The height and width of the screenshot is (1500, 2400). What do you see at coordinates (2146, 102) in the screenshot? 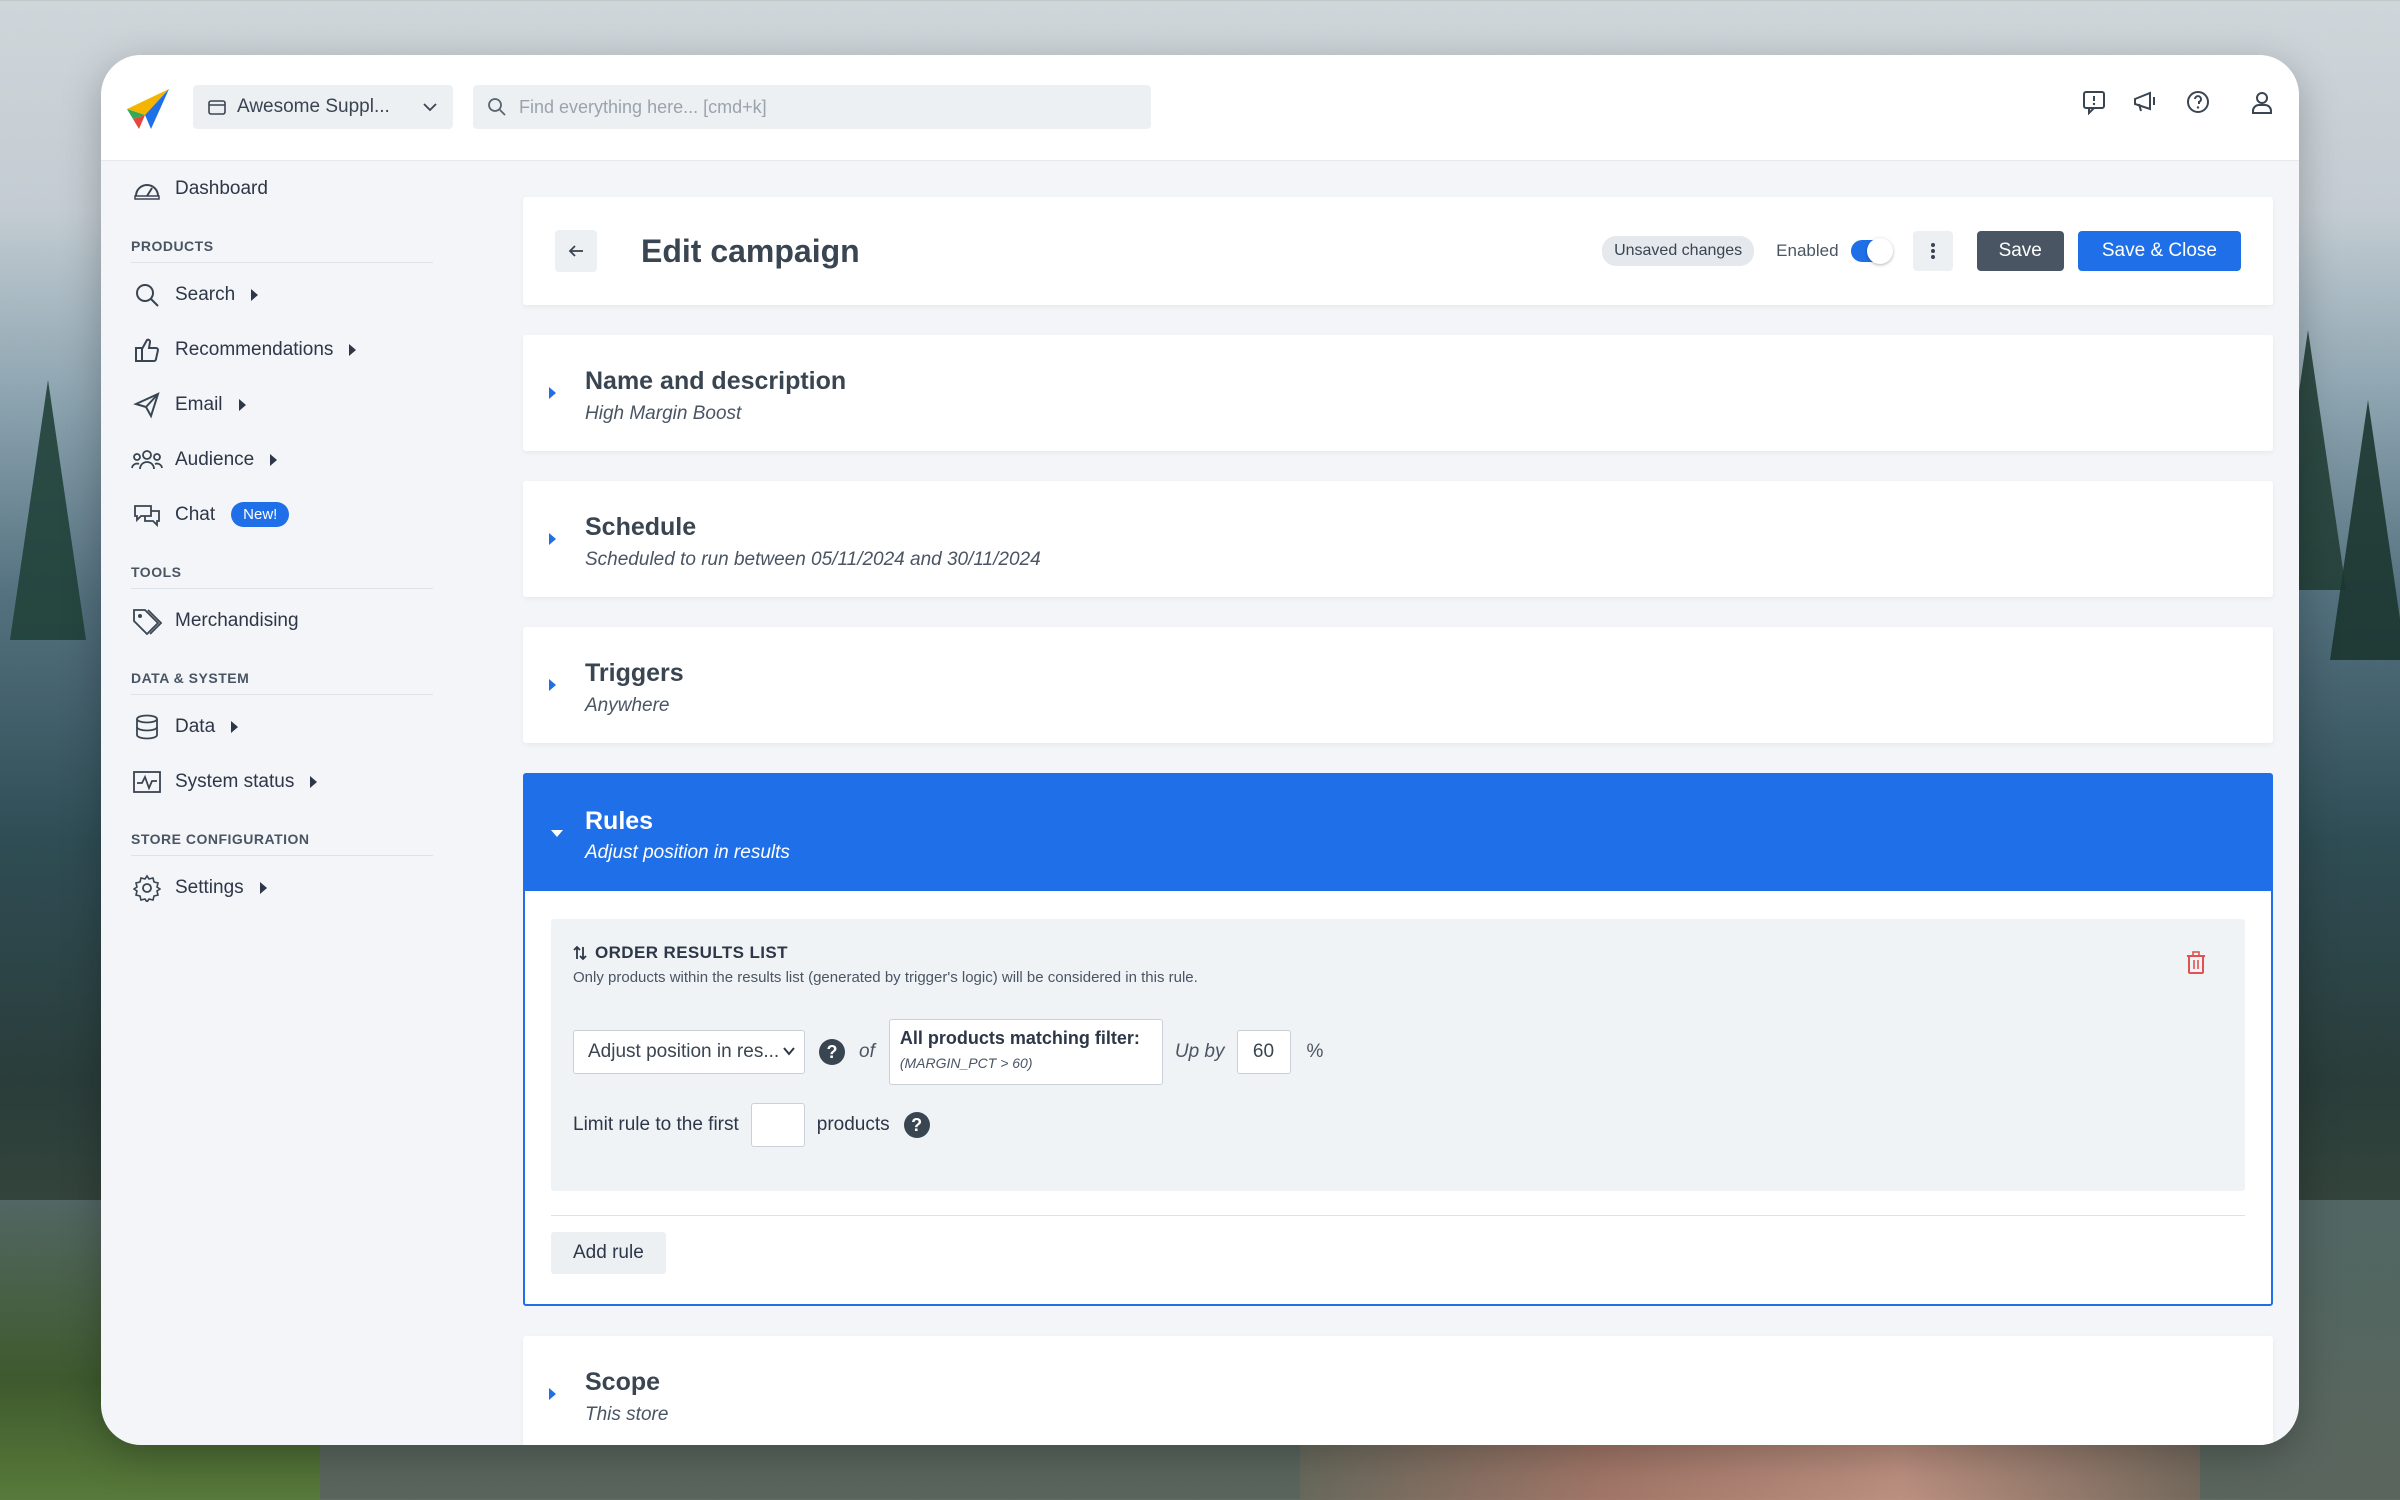
I see `megaphone-icon` at bounding box center [2146, 102].